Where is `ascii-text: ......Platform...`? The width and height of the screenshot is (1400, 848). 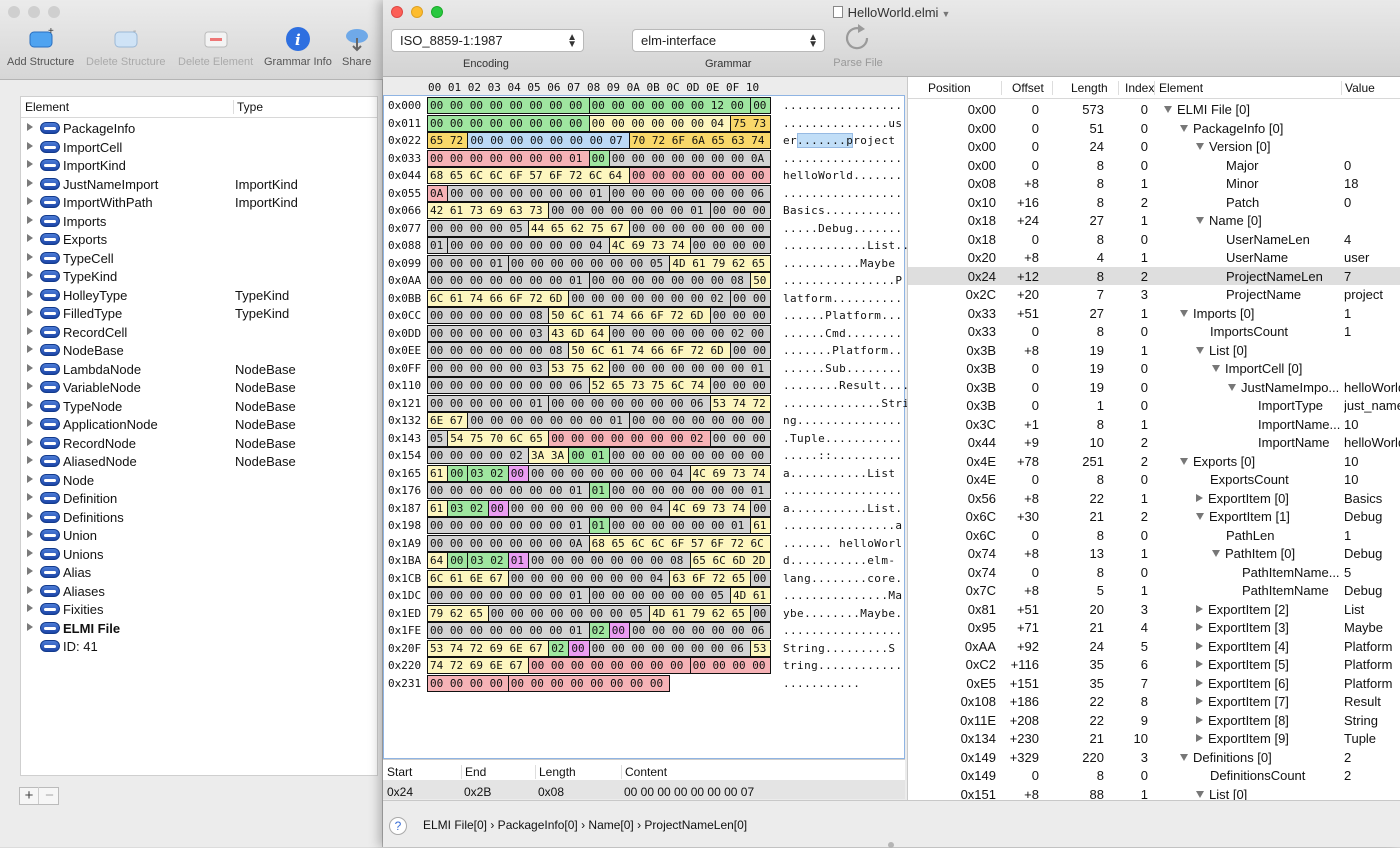 ascii-text: ......Platform... is located at coordinates (842, 315).